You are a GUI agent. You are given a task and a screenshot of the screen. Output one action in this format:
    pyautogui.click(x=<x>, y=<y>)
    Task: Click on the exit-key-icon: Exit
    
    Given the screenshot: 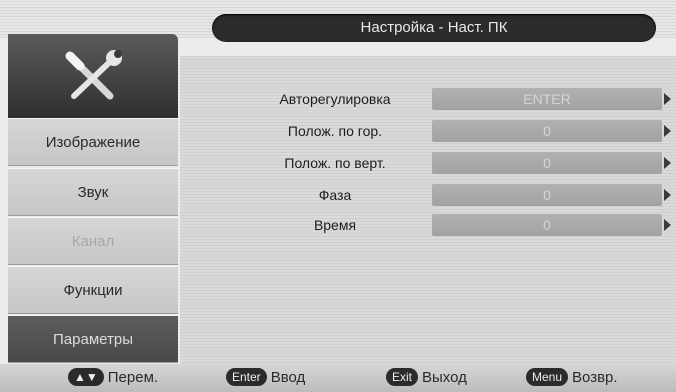 What is the action you would take?
    pyautogui.click(x=402, y=377)
    